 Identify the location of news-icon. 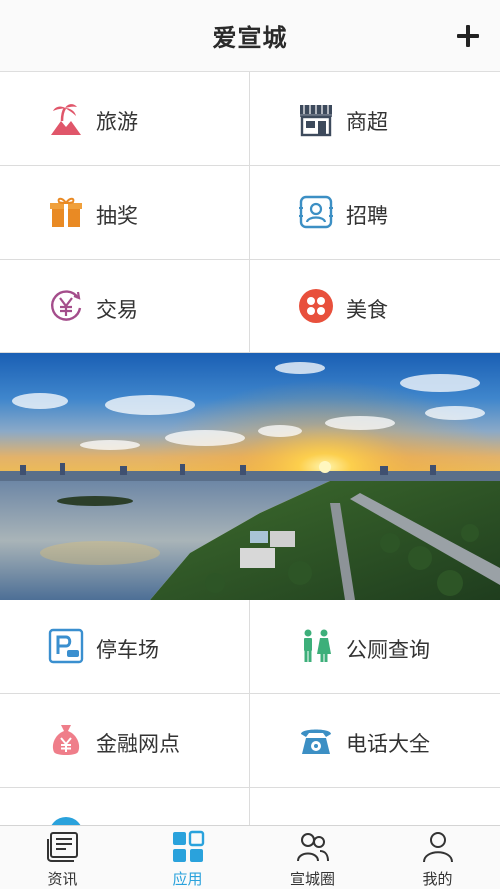
(62, 847).